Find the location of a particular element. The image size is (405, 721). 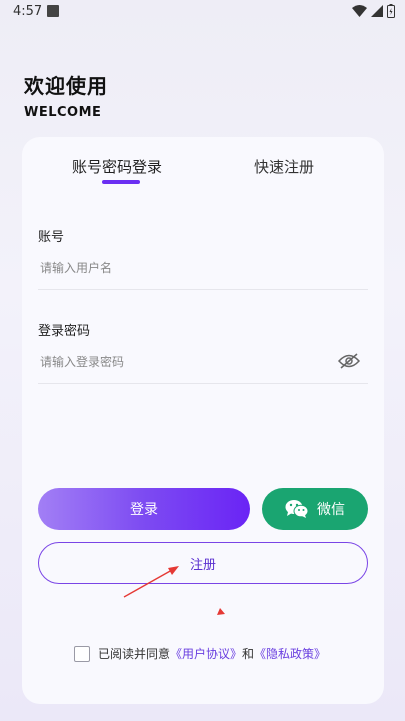

page-subtitle: WELCOME is located at coordinates (63, 112).